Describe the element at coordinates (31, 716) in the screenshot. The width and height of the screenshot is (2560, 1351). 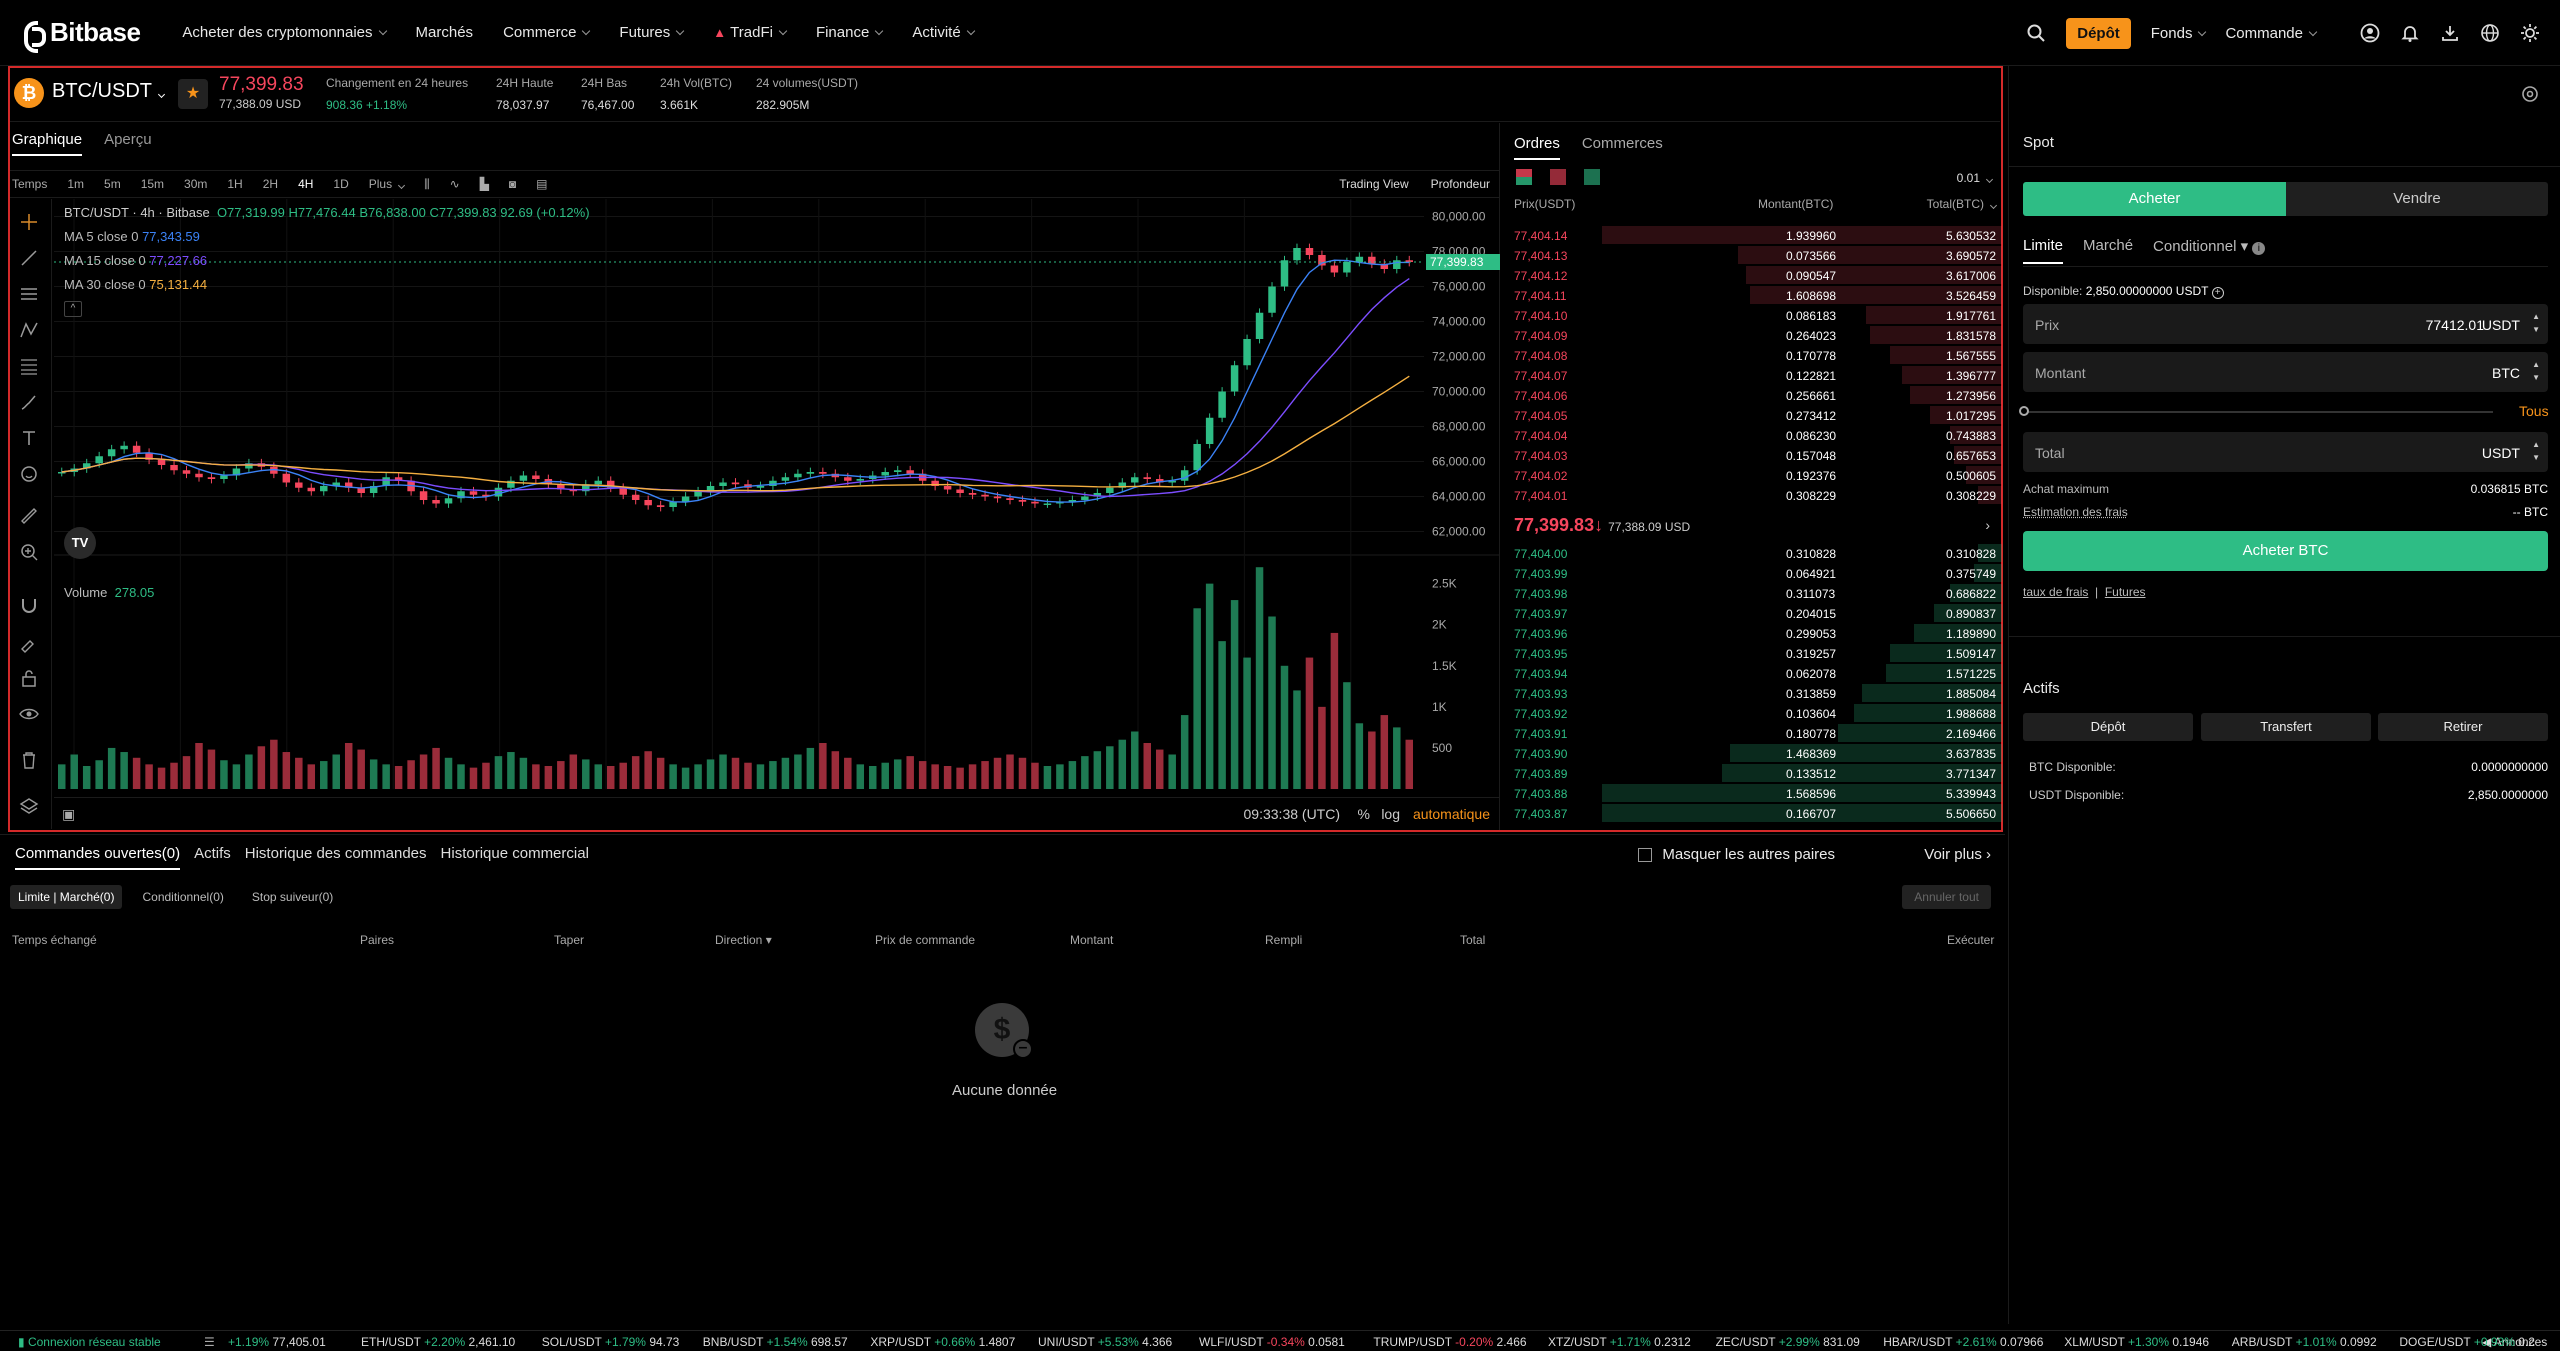
I see `eye-icon` at that location.